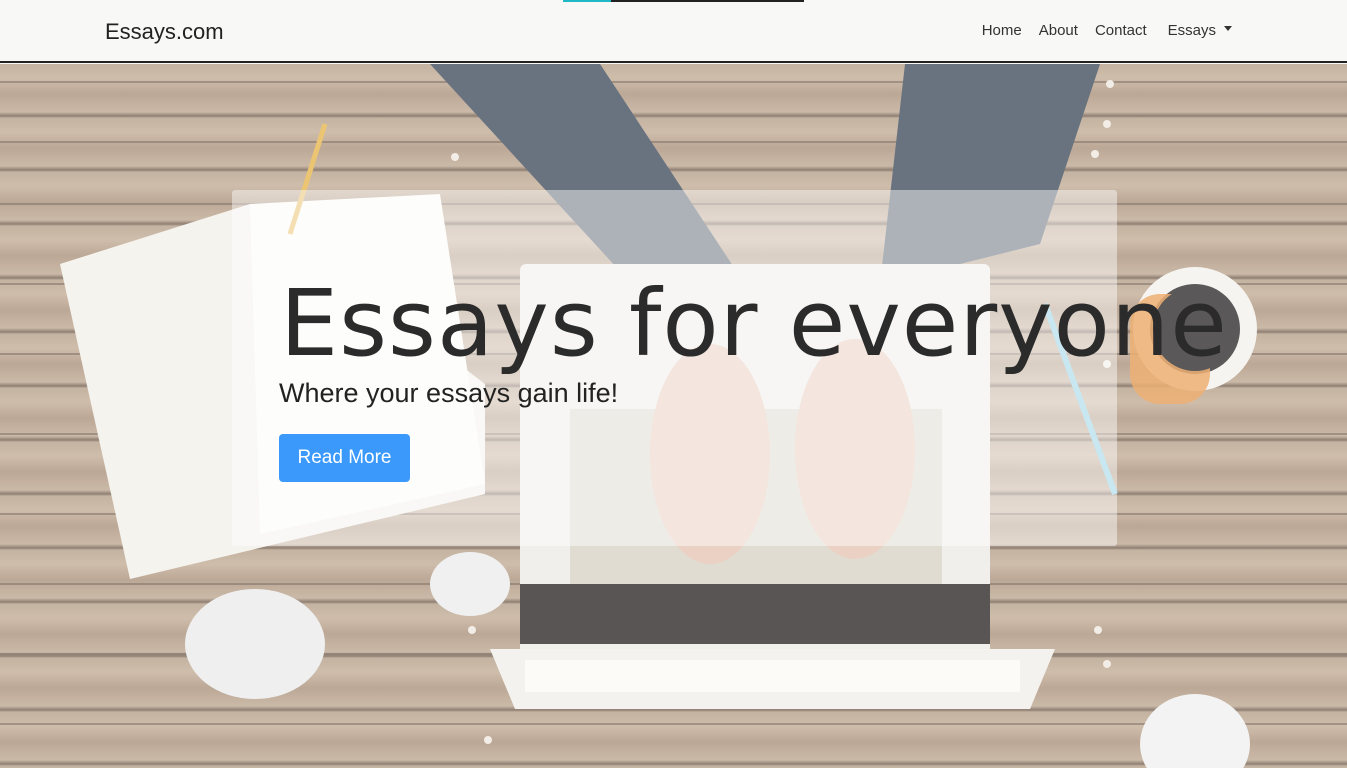 This screenshot has width=1347, height=768. I want to click on read-more-button: Read More, so click(344, 458).